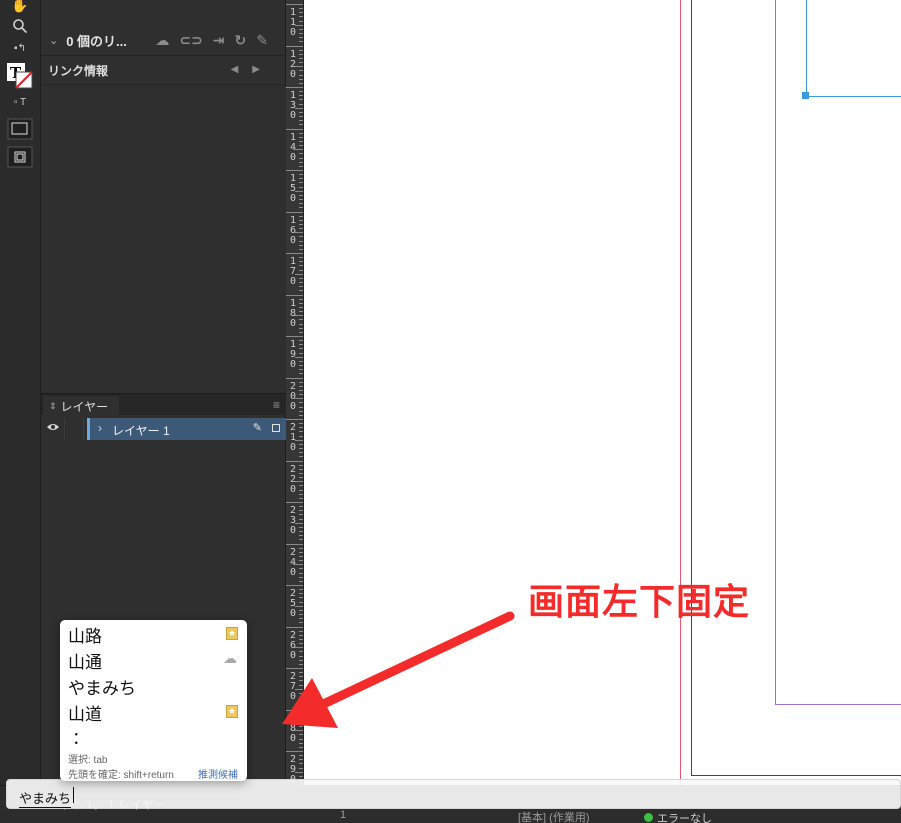  Describe the element at coordinates (684, 818) in the screenshot. I see `error-label: エラーなし` at that location.